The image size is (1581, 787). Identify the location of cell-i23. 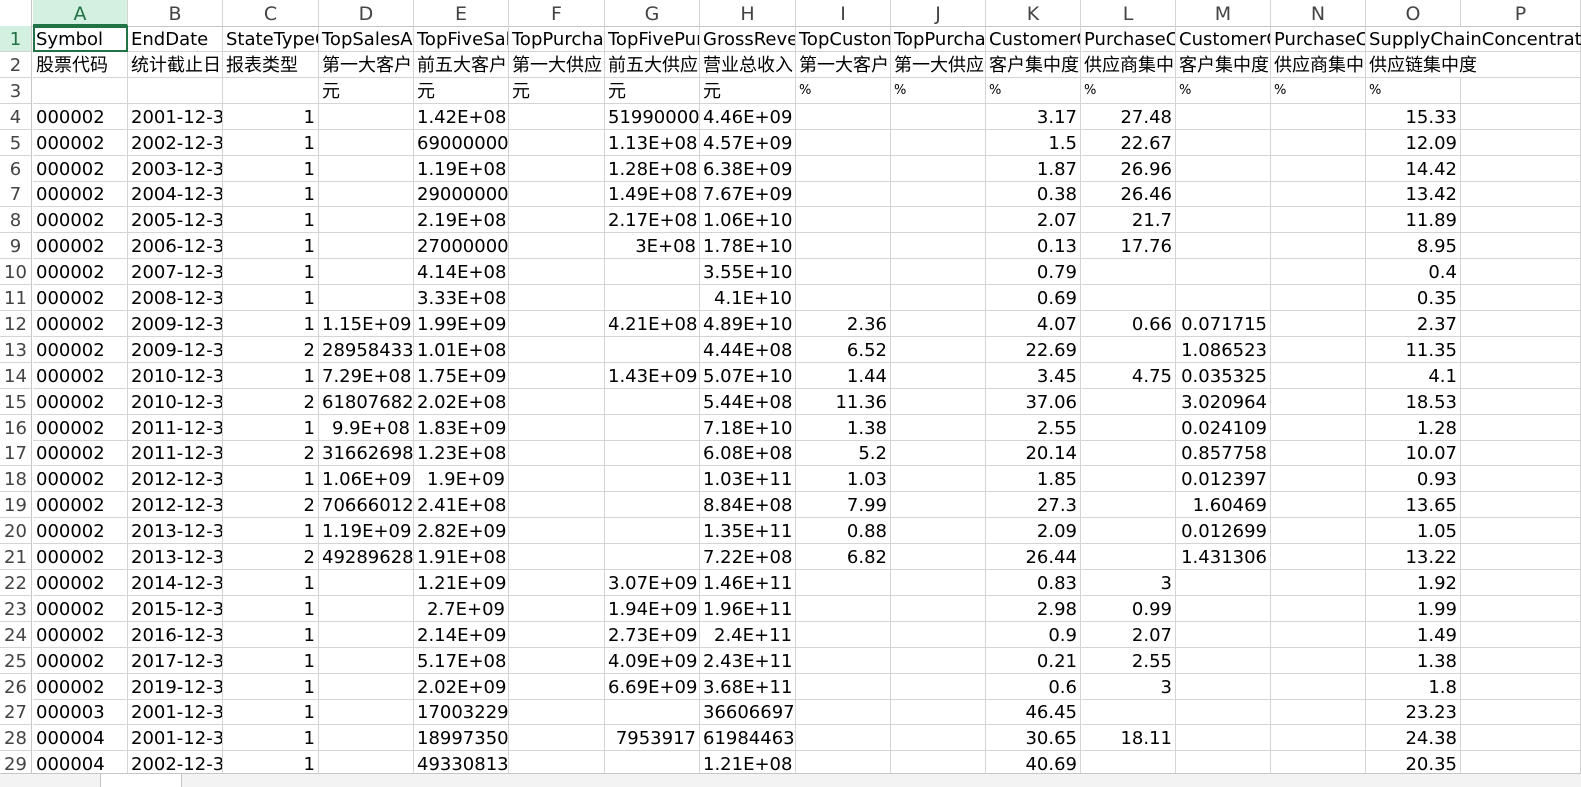
(843, 608).